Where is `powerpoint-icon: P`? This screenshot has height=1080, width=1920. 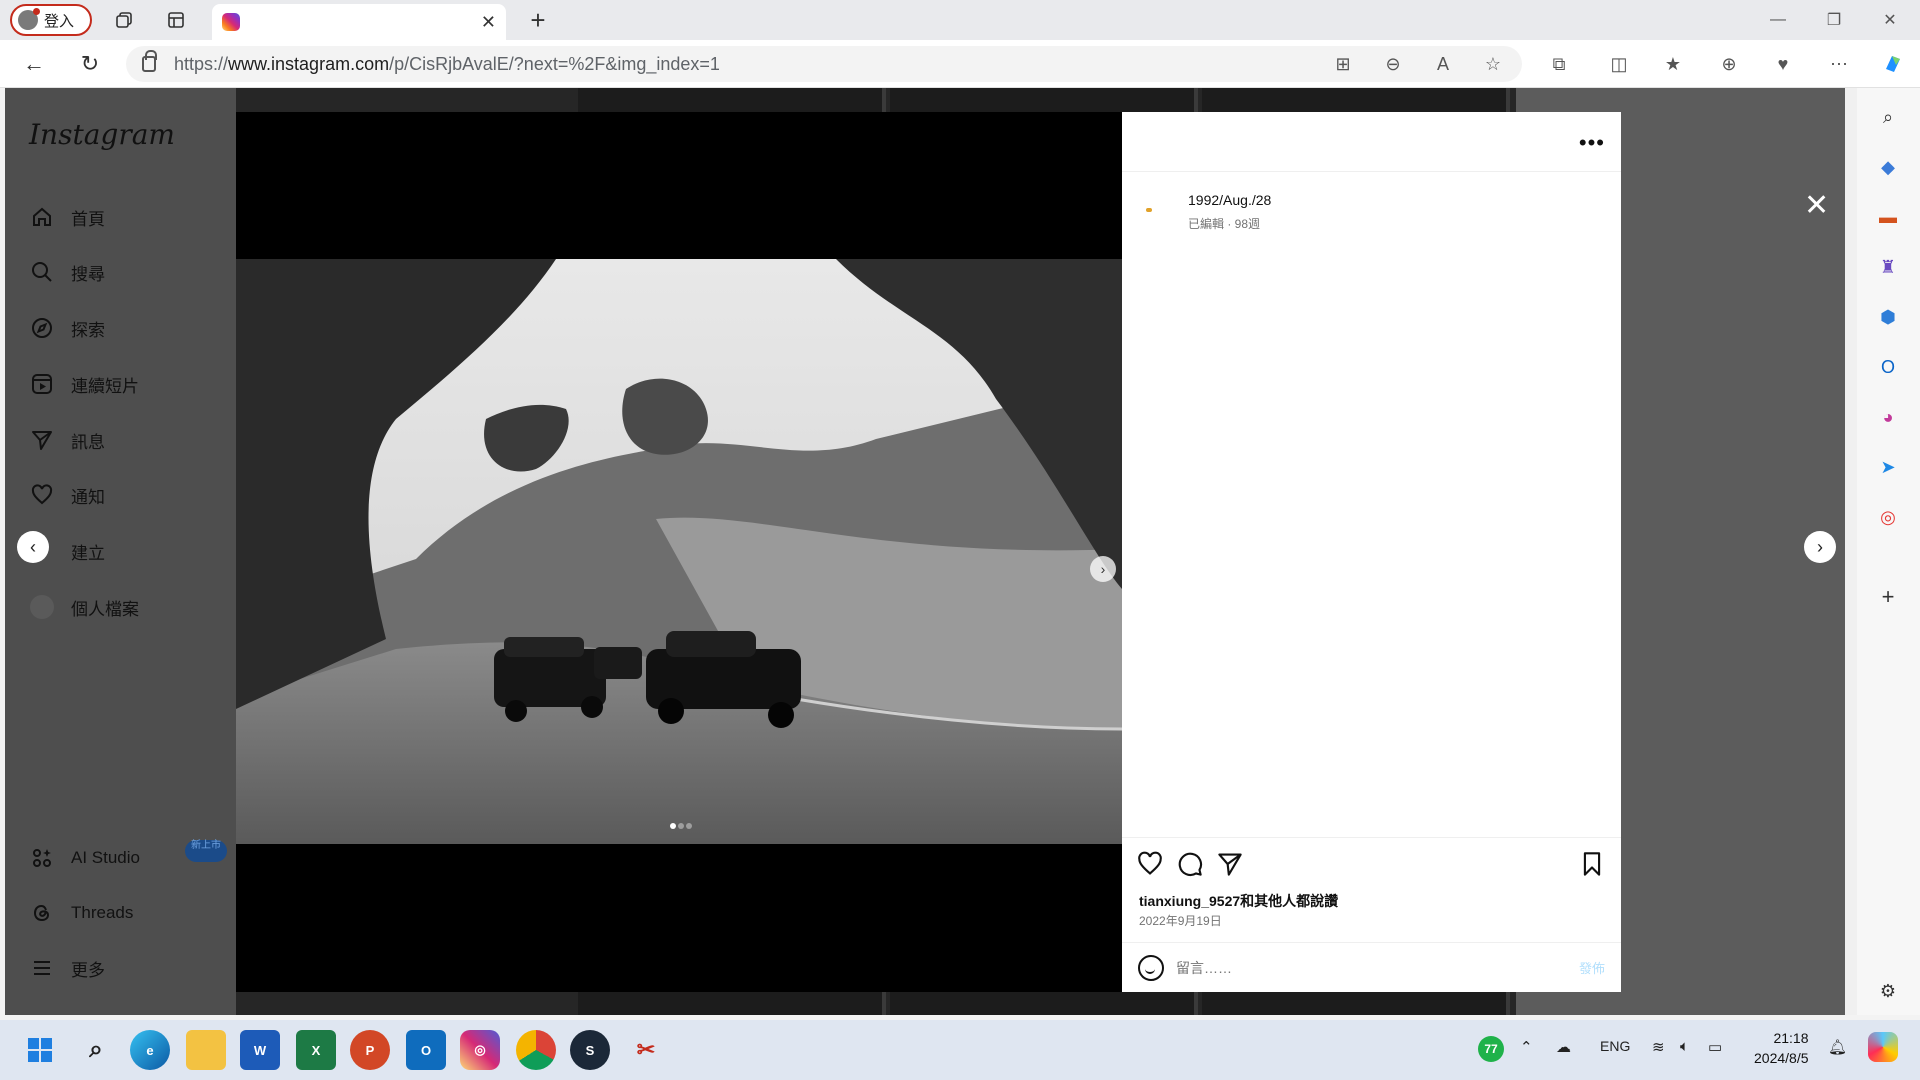
powerpoint-icon: P is located at coordinates (370, 1050).